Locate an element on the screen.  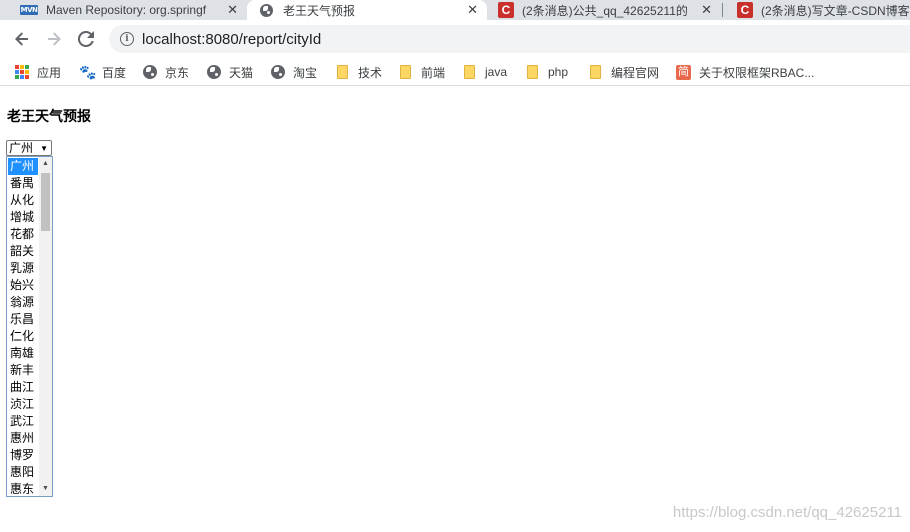
scroll-up-arrow-icon: ▲ is located at coordinates (45, 164).